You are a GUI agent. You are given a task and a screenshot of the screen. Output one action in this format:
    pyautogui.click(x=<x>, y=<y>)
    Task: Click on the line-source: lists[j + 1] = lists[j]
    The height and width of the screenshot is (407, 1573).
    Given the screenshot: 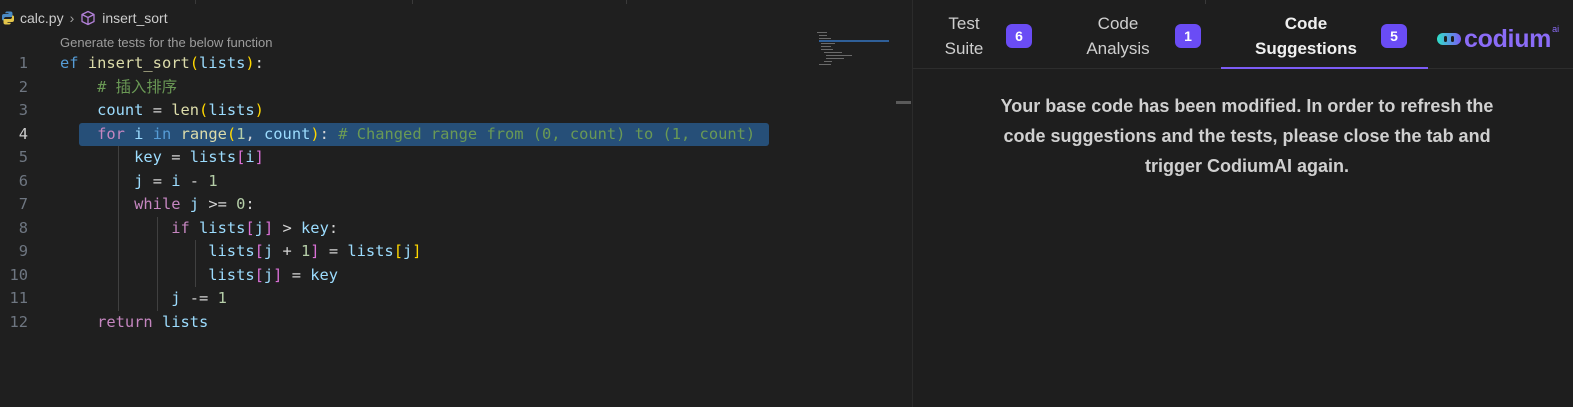 What is the action you would take?
    pyautogui.click(x=241, y=252)
    